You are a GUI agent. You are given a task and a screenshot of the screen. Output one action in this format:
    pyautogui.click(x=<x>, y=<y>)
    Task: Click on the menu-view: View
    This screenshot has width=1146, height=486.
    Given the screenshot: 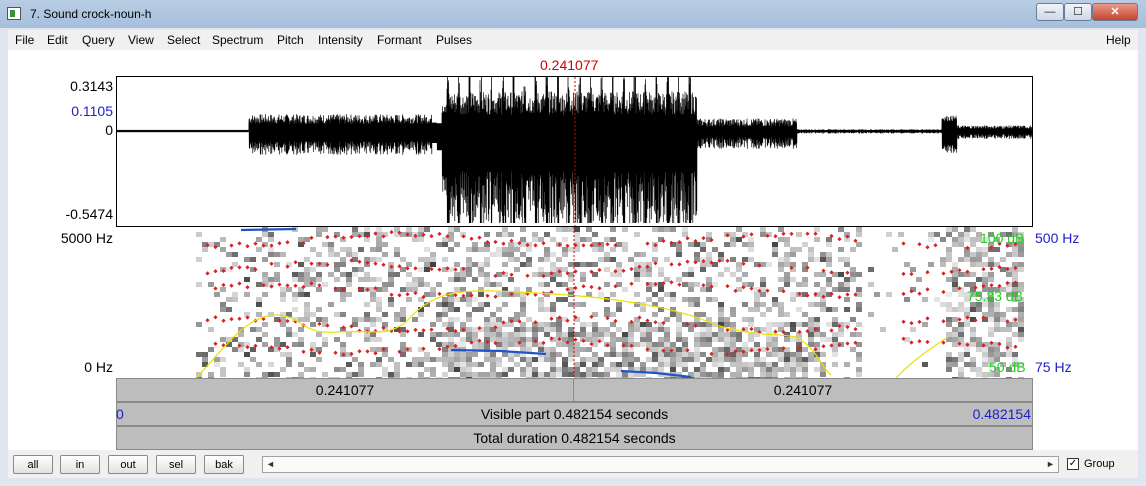 What is the action you would take?
    pyautogui.click(x=141, y=40)
    